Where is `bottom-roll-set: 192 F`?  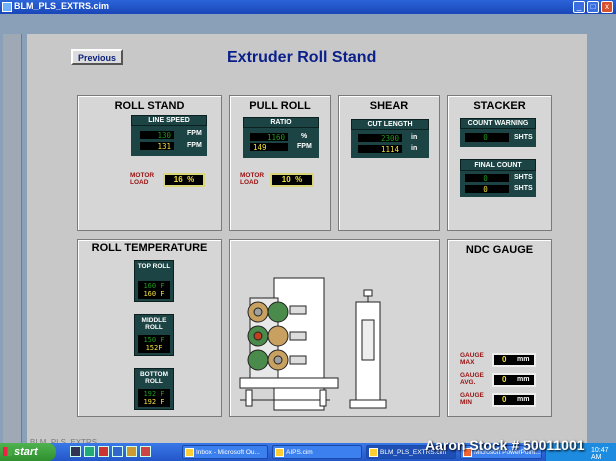
bottom-roll-set: 192 F is located at coordinates (154, 394).